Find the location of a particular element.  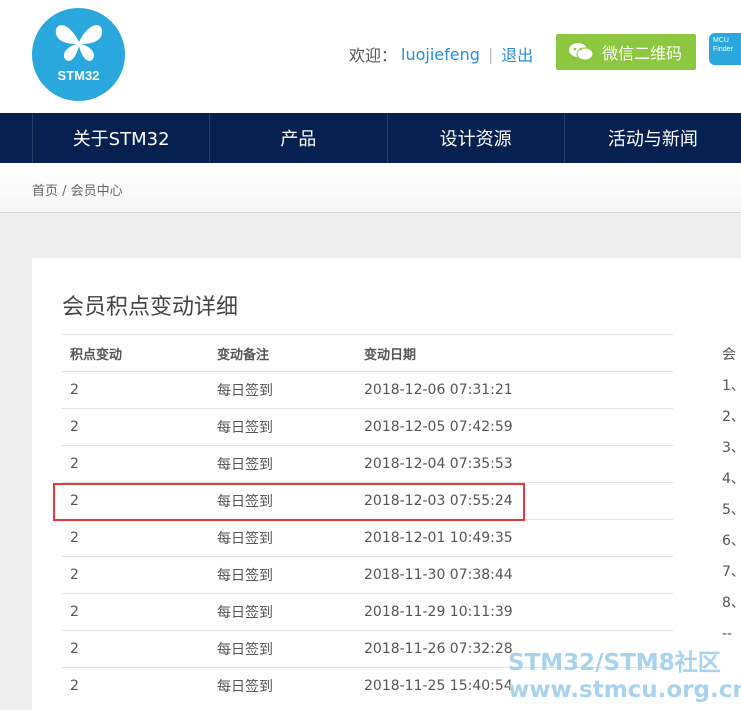

wechat-button-label: 微信二维码 is located at coordinates (642, 53).